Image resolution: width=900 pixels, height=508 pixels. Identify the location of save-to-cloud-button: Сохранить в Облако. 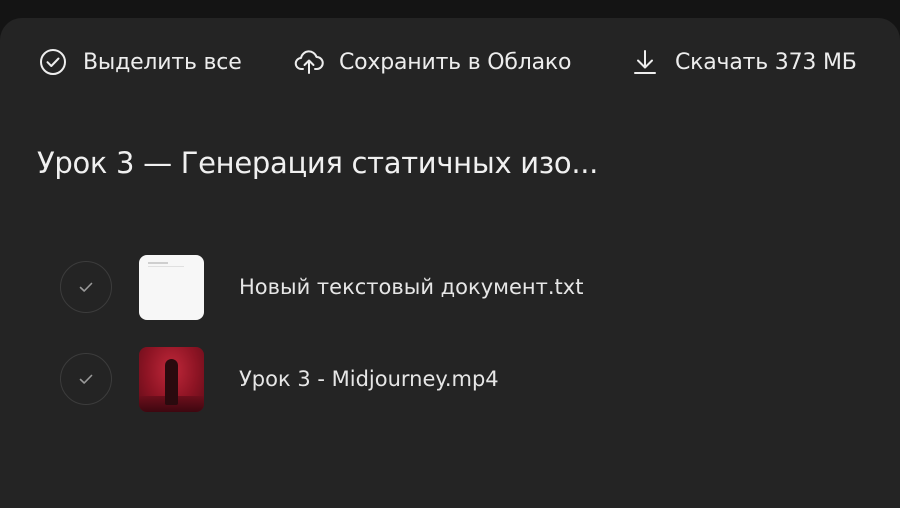
(432, 62).